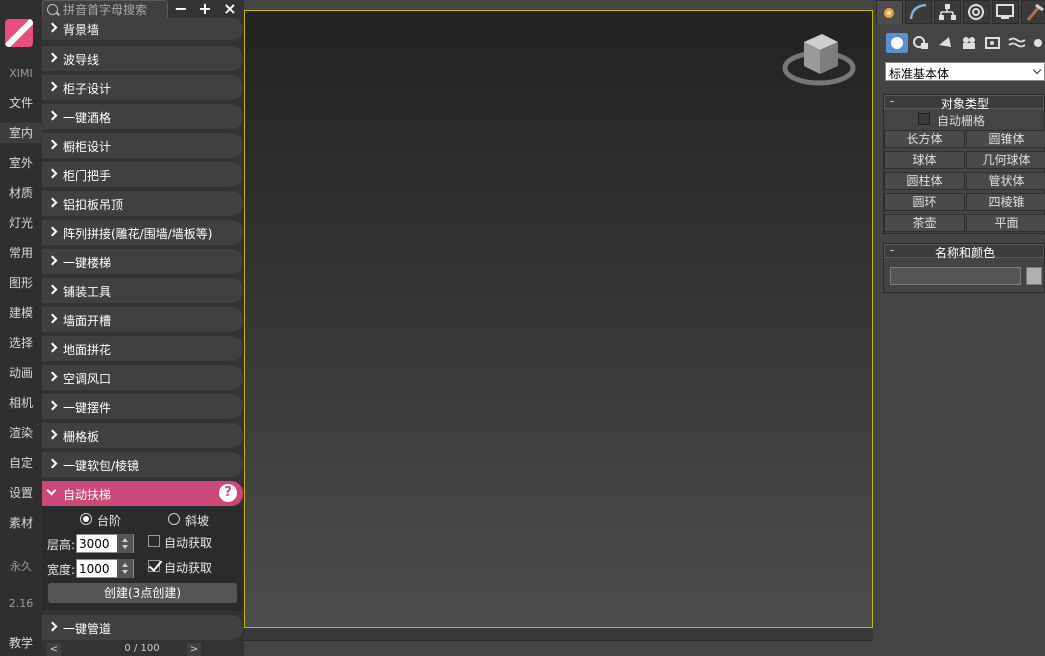  I want to click on pyramid-button: 四棱锥, so click(1005, 202).